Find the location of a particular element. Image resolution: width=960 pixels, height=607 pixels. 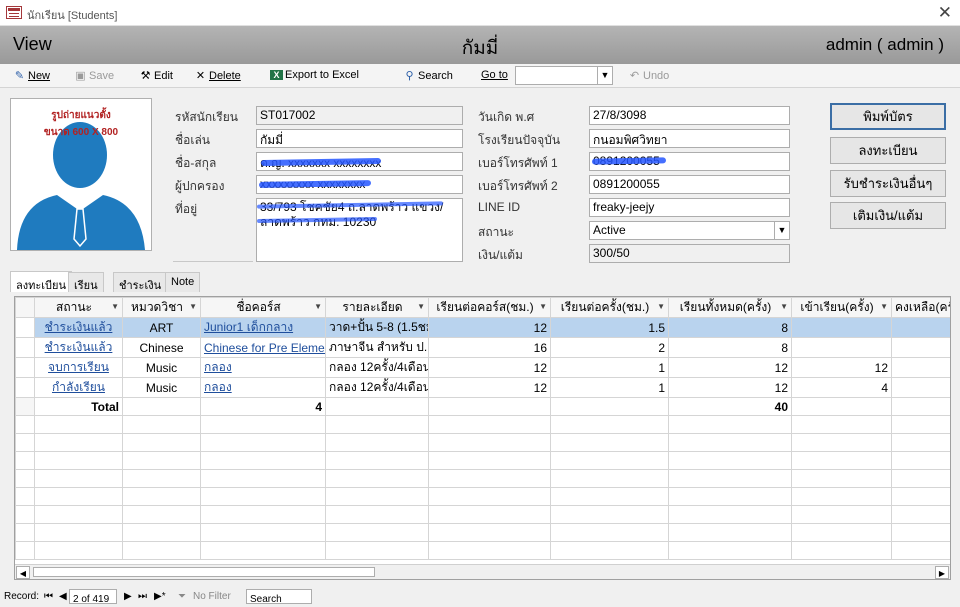

hrs-session-cell: 1.5 is located at coordinates (609, 327).